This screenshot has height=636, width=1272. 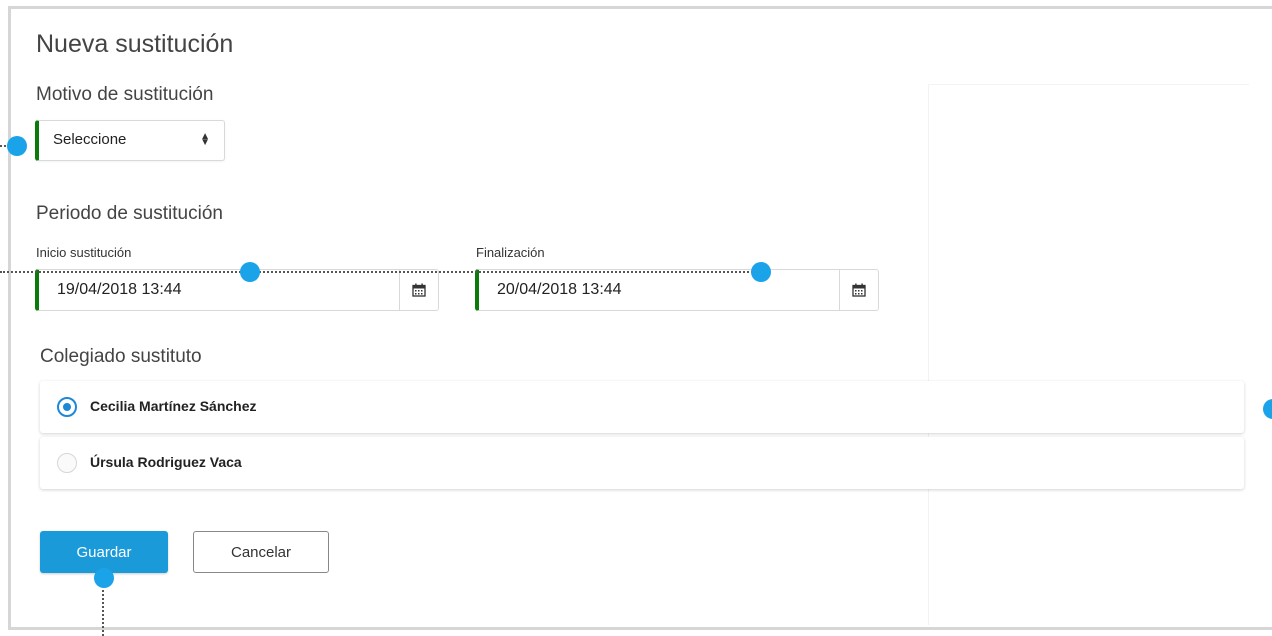 I want to click on inicio-label: Inicio sustitución, so click(x=84, y=252).